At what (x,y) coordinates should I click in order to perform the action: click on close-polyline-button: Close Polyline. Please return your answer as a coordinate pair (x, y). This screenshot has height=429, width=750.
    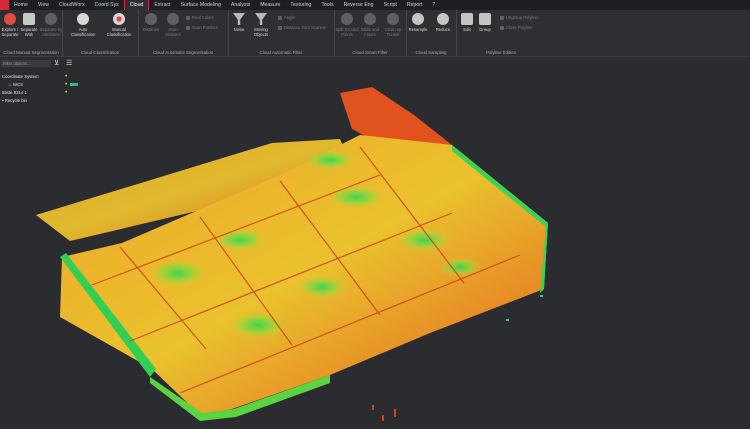
    Looking at the image, I should click on (516, 27).